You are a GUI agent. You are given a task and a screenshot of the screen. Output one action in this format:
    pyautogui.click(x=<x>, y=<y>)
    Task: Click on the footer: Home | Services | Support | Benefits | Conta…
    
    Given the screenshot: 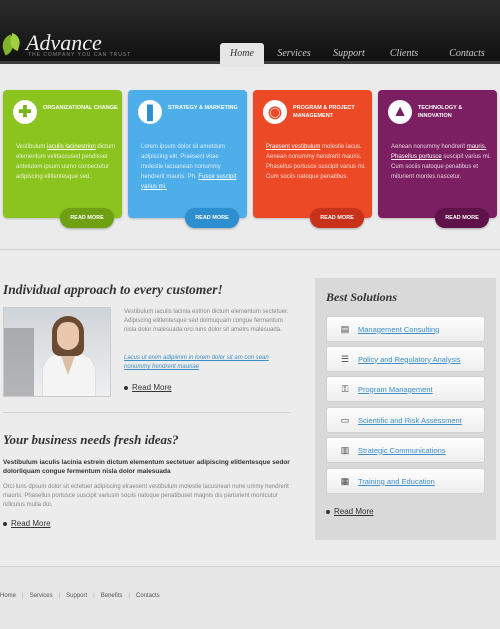 What is the action you would take?
    pyautogui.click(x=250, y=597)
    